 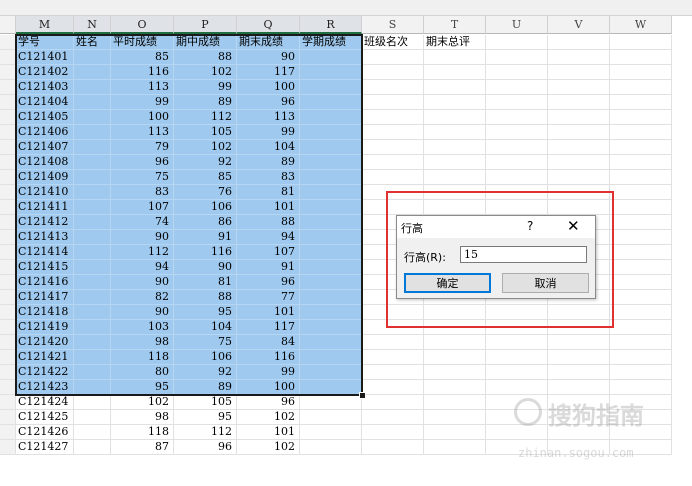 I want to click on table-cell: 83, so click(x=142, y=192).